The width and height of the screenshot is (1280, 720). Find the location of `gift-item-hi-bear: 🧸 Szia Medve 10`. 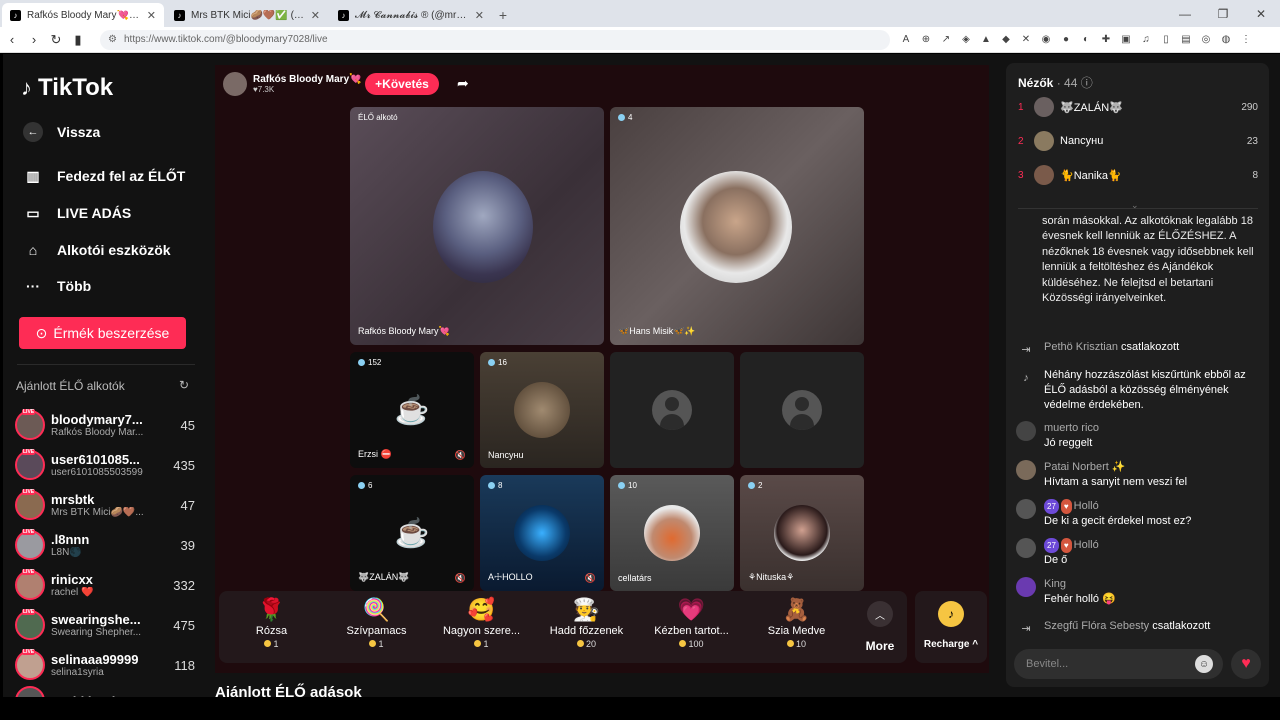

gift-item-hi-bear: 🧸 Szia Medve 10 is located at coordinates (796, 627).